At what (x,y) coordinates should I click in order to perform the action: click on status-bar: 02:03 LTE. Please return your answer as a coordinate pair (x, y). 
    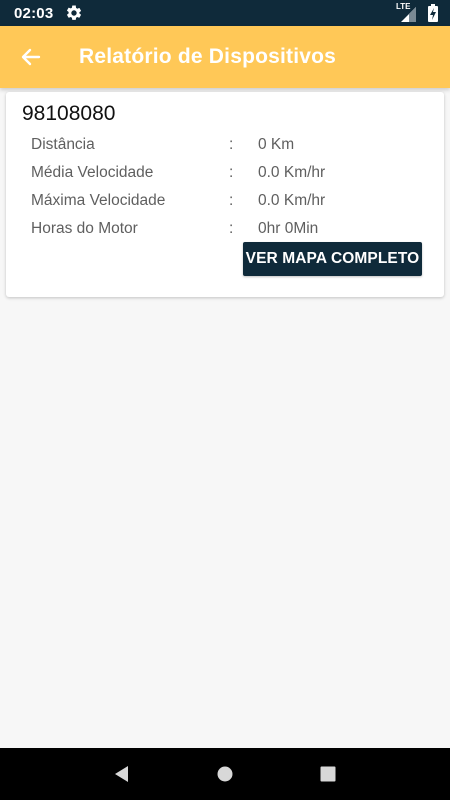
    Looking at the image, I should click on (225, 13).